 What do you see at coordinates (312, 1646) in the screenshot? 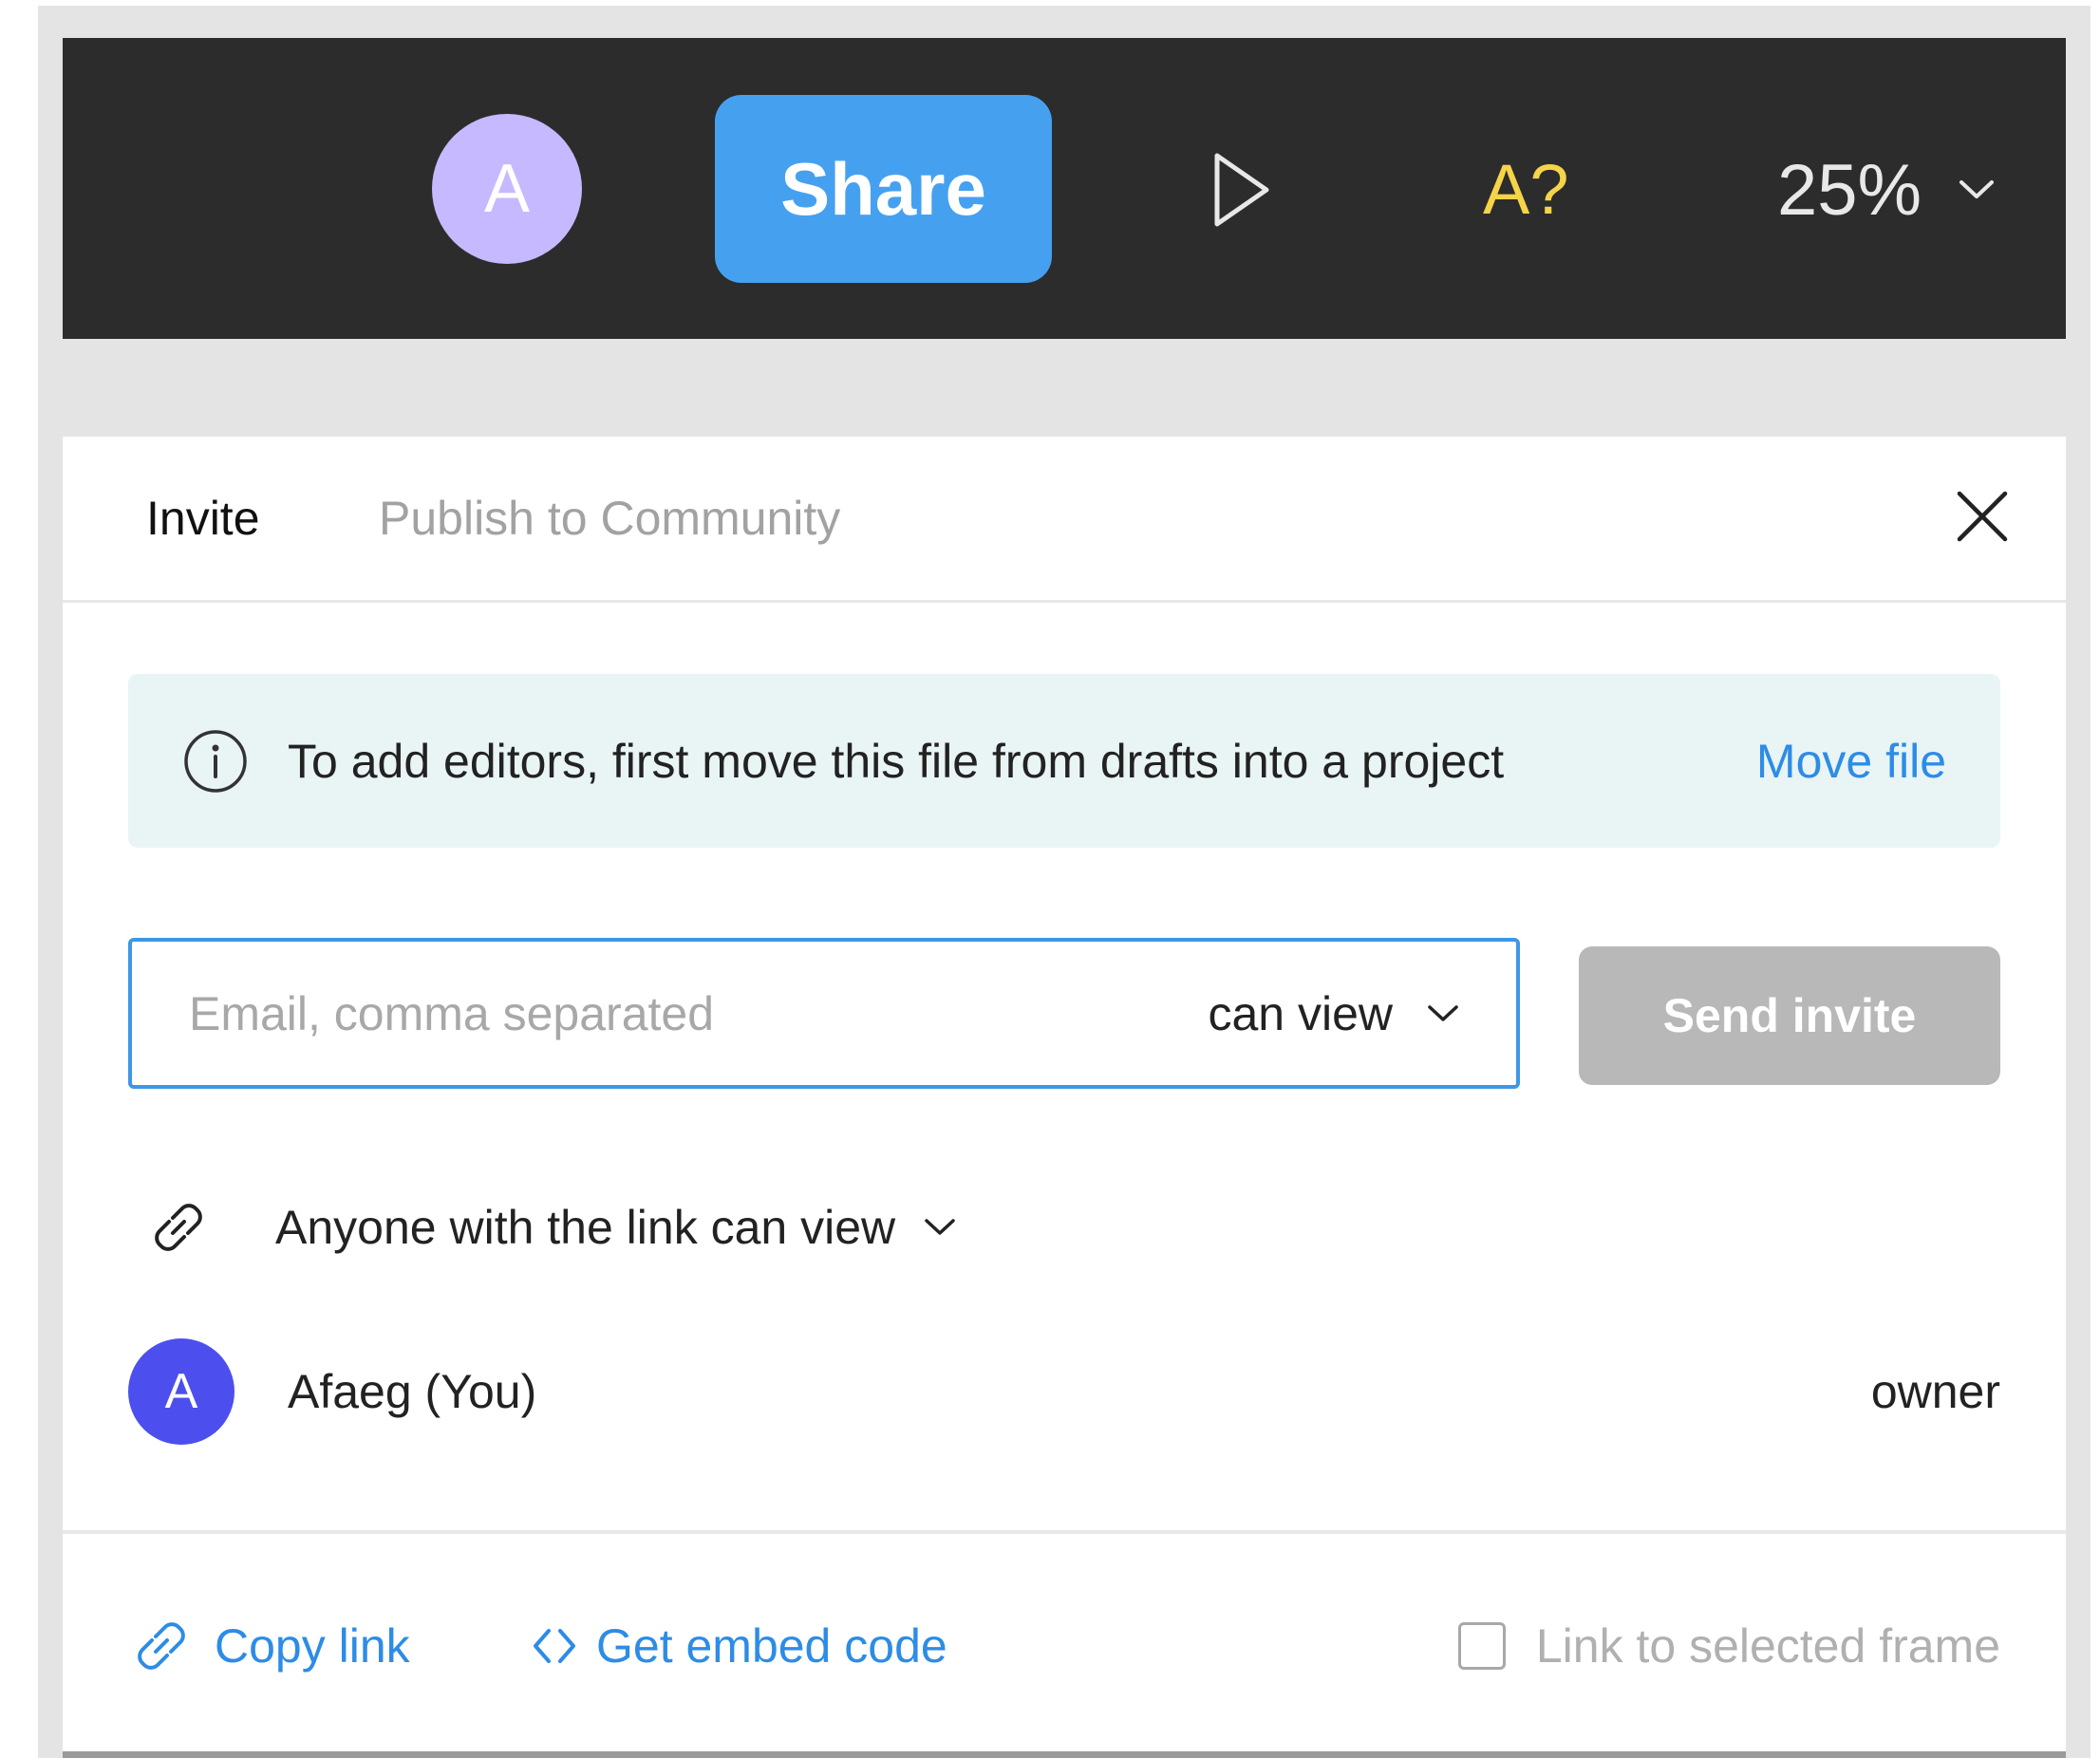
I see `copy-link-label: Copy link` at bounding box center [312, 1646].